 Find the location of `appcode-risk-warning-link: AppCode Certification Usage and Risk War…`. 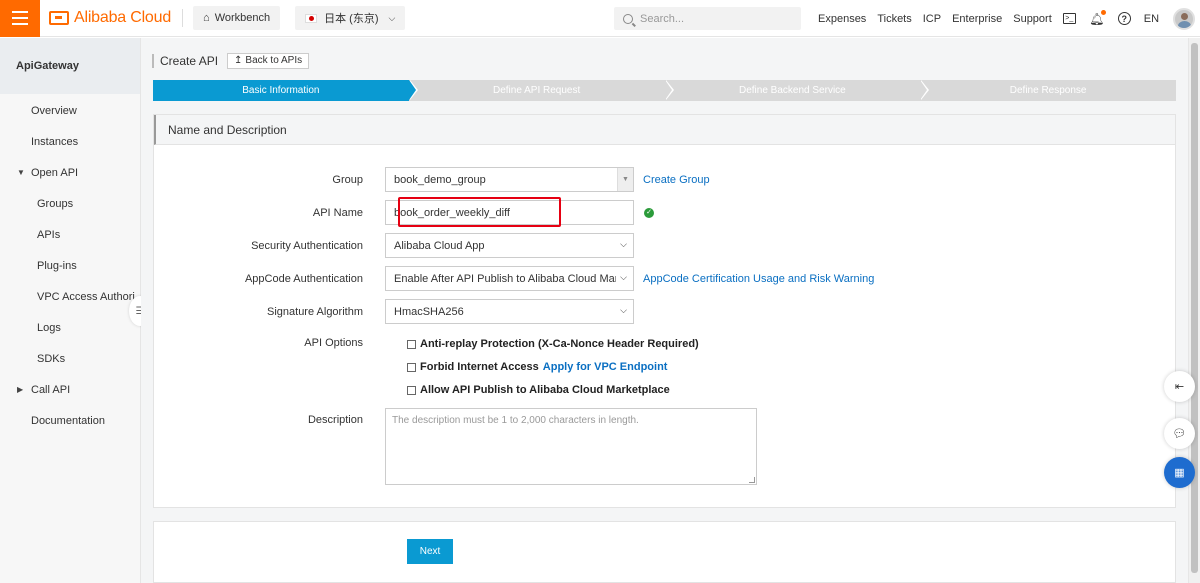

appcode-risk-warning-link: AppCode Certification Usage and Risk War… is located at coordinates (758, 279).